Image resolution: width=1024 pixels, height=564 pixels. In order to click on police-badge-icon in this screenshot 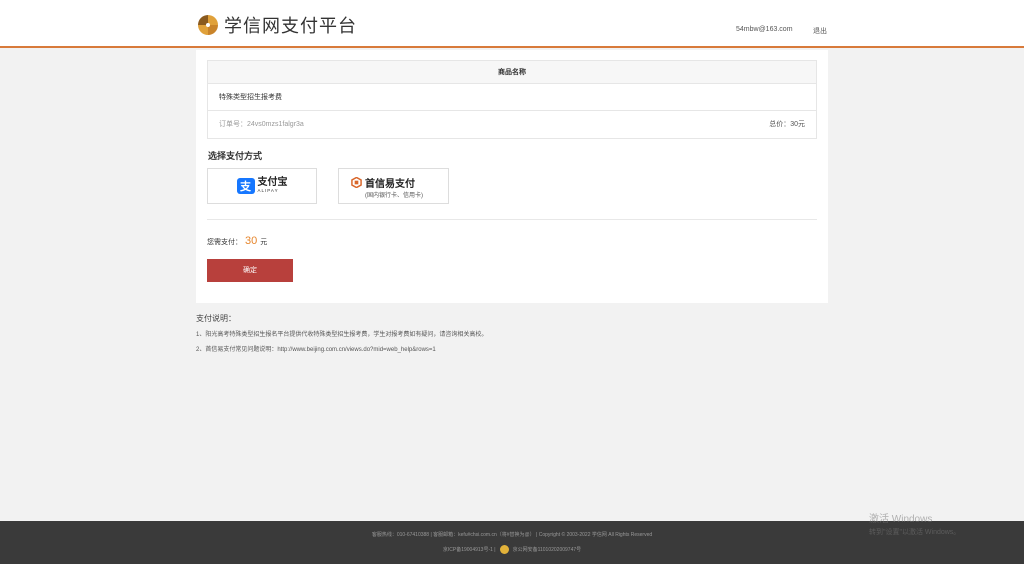, I will do `click(504, 549)`.